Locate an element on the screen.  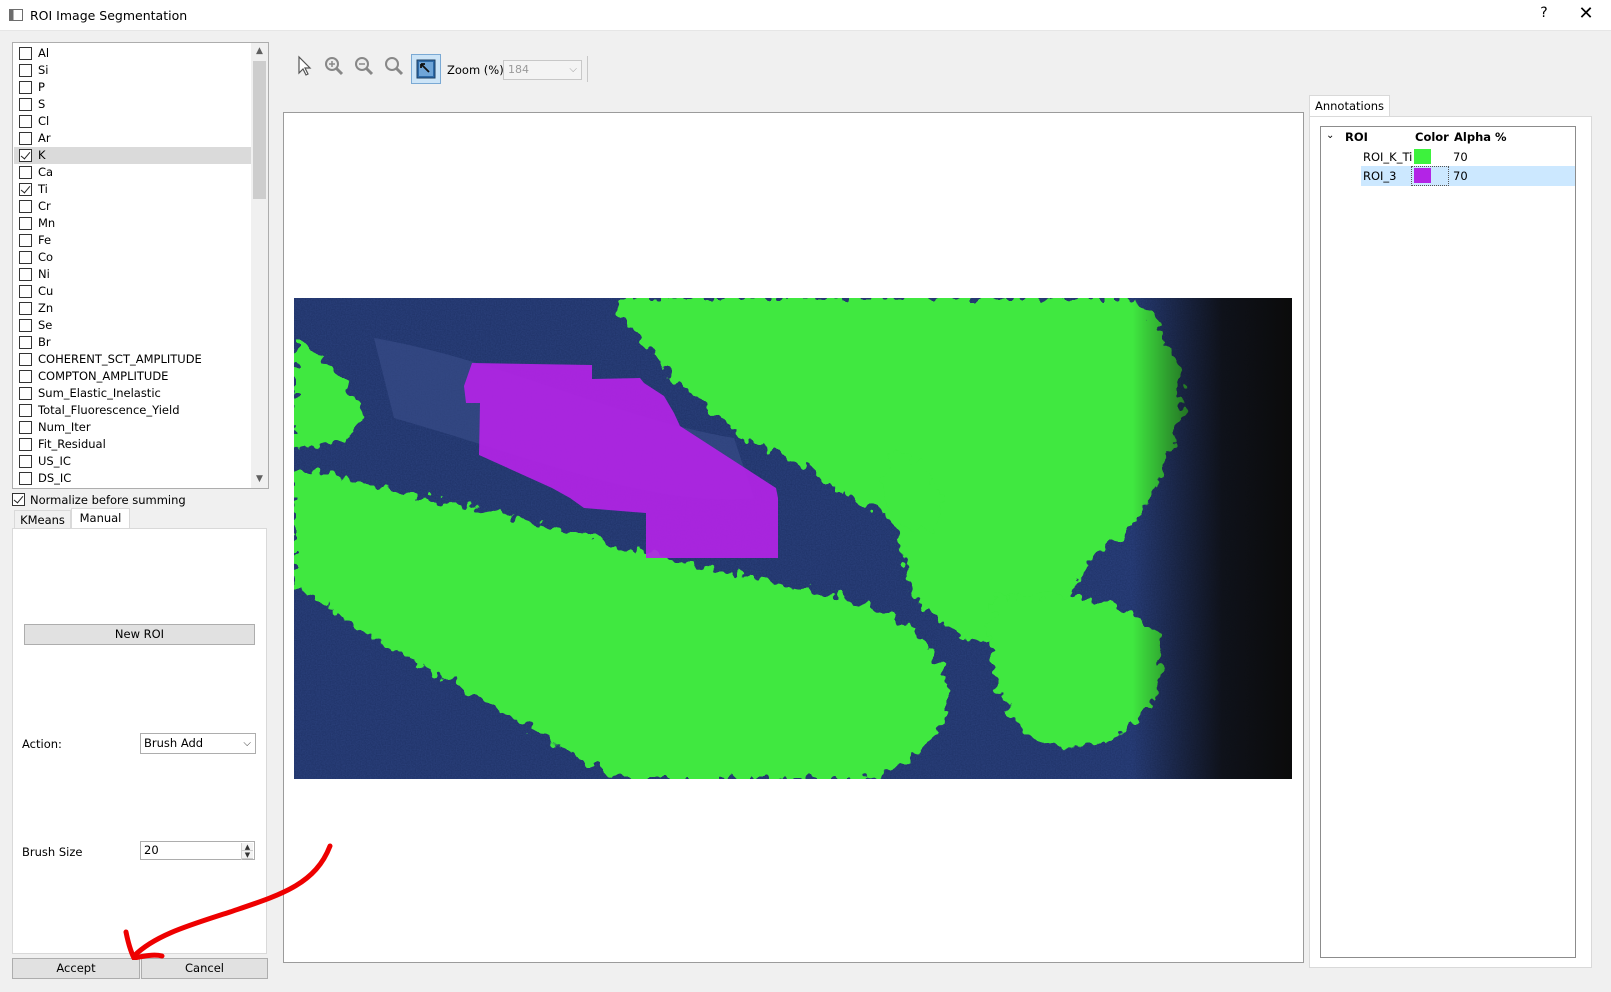
element-item: Total_Fluorescence_Yield is located at coordinates (132, 410).